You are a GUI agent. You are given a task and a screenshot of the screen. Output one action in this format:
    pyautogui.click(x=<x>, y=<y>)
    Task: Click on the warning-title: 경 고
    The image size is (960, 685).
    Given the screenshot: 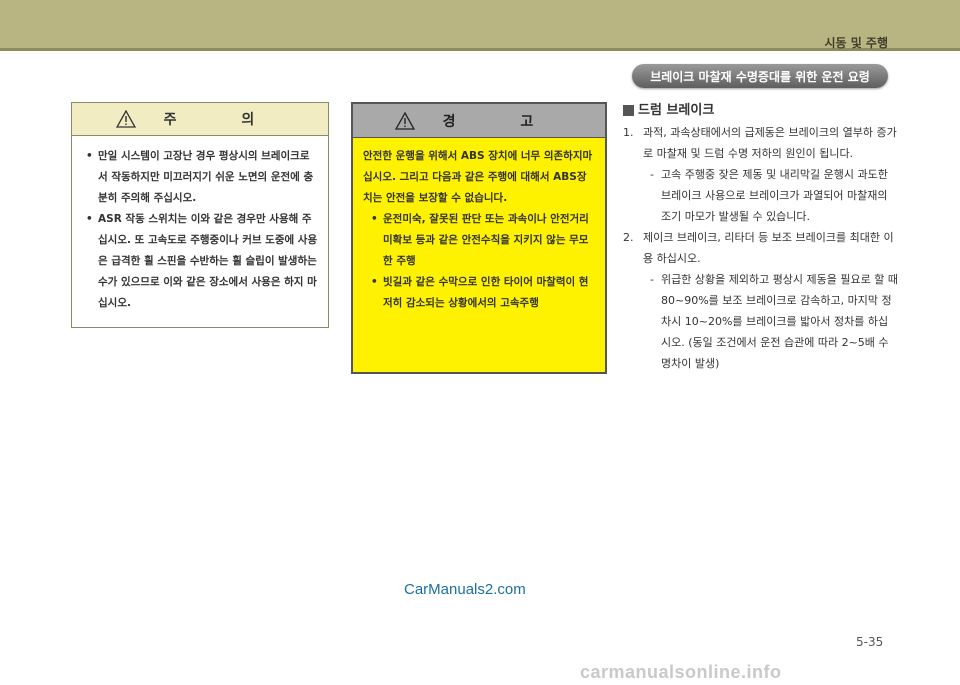 What is the action you would take?
    pyautogui.click(x=503, y=121)
    